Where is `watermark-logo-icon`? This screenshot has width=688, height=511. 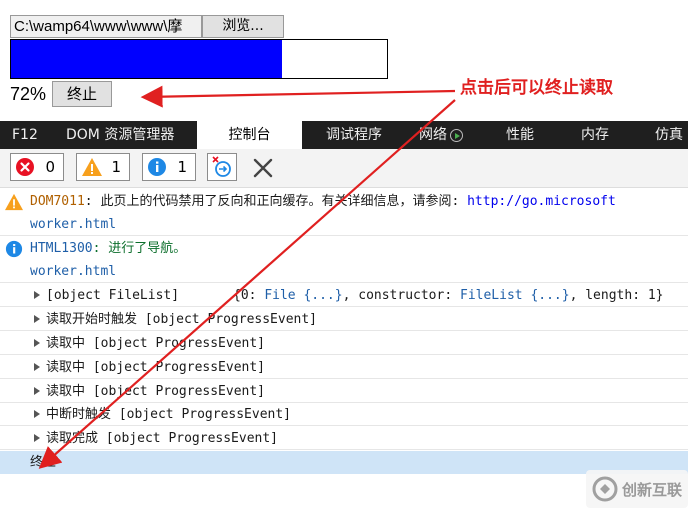 watermark-logo-icon is located at coordinates (605, 489).